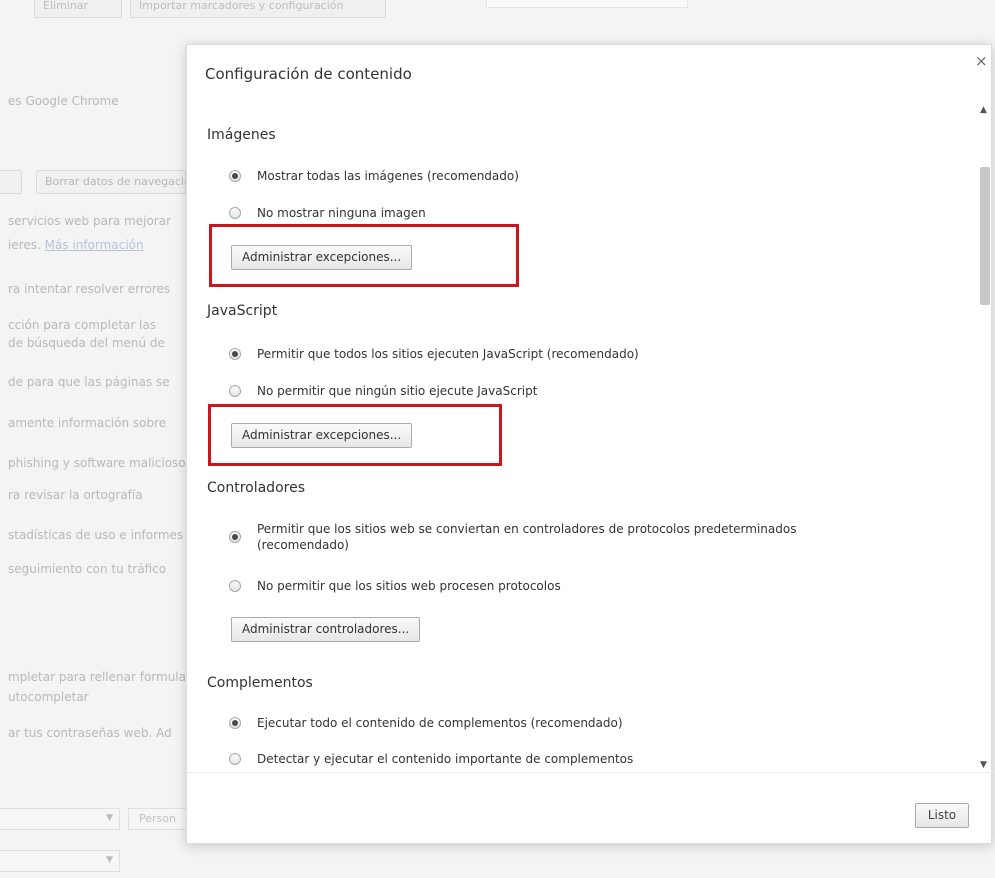 Image resolution: width=995 pixels, height=878 pixels. What do you see at coordinates (97, 463) in the screenshot?
I see `bg-text-line: phishing y software malicioso` at bounding box center [97, 463].